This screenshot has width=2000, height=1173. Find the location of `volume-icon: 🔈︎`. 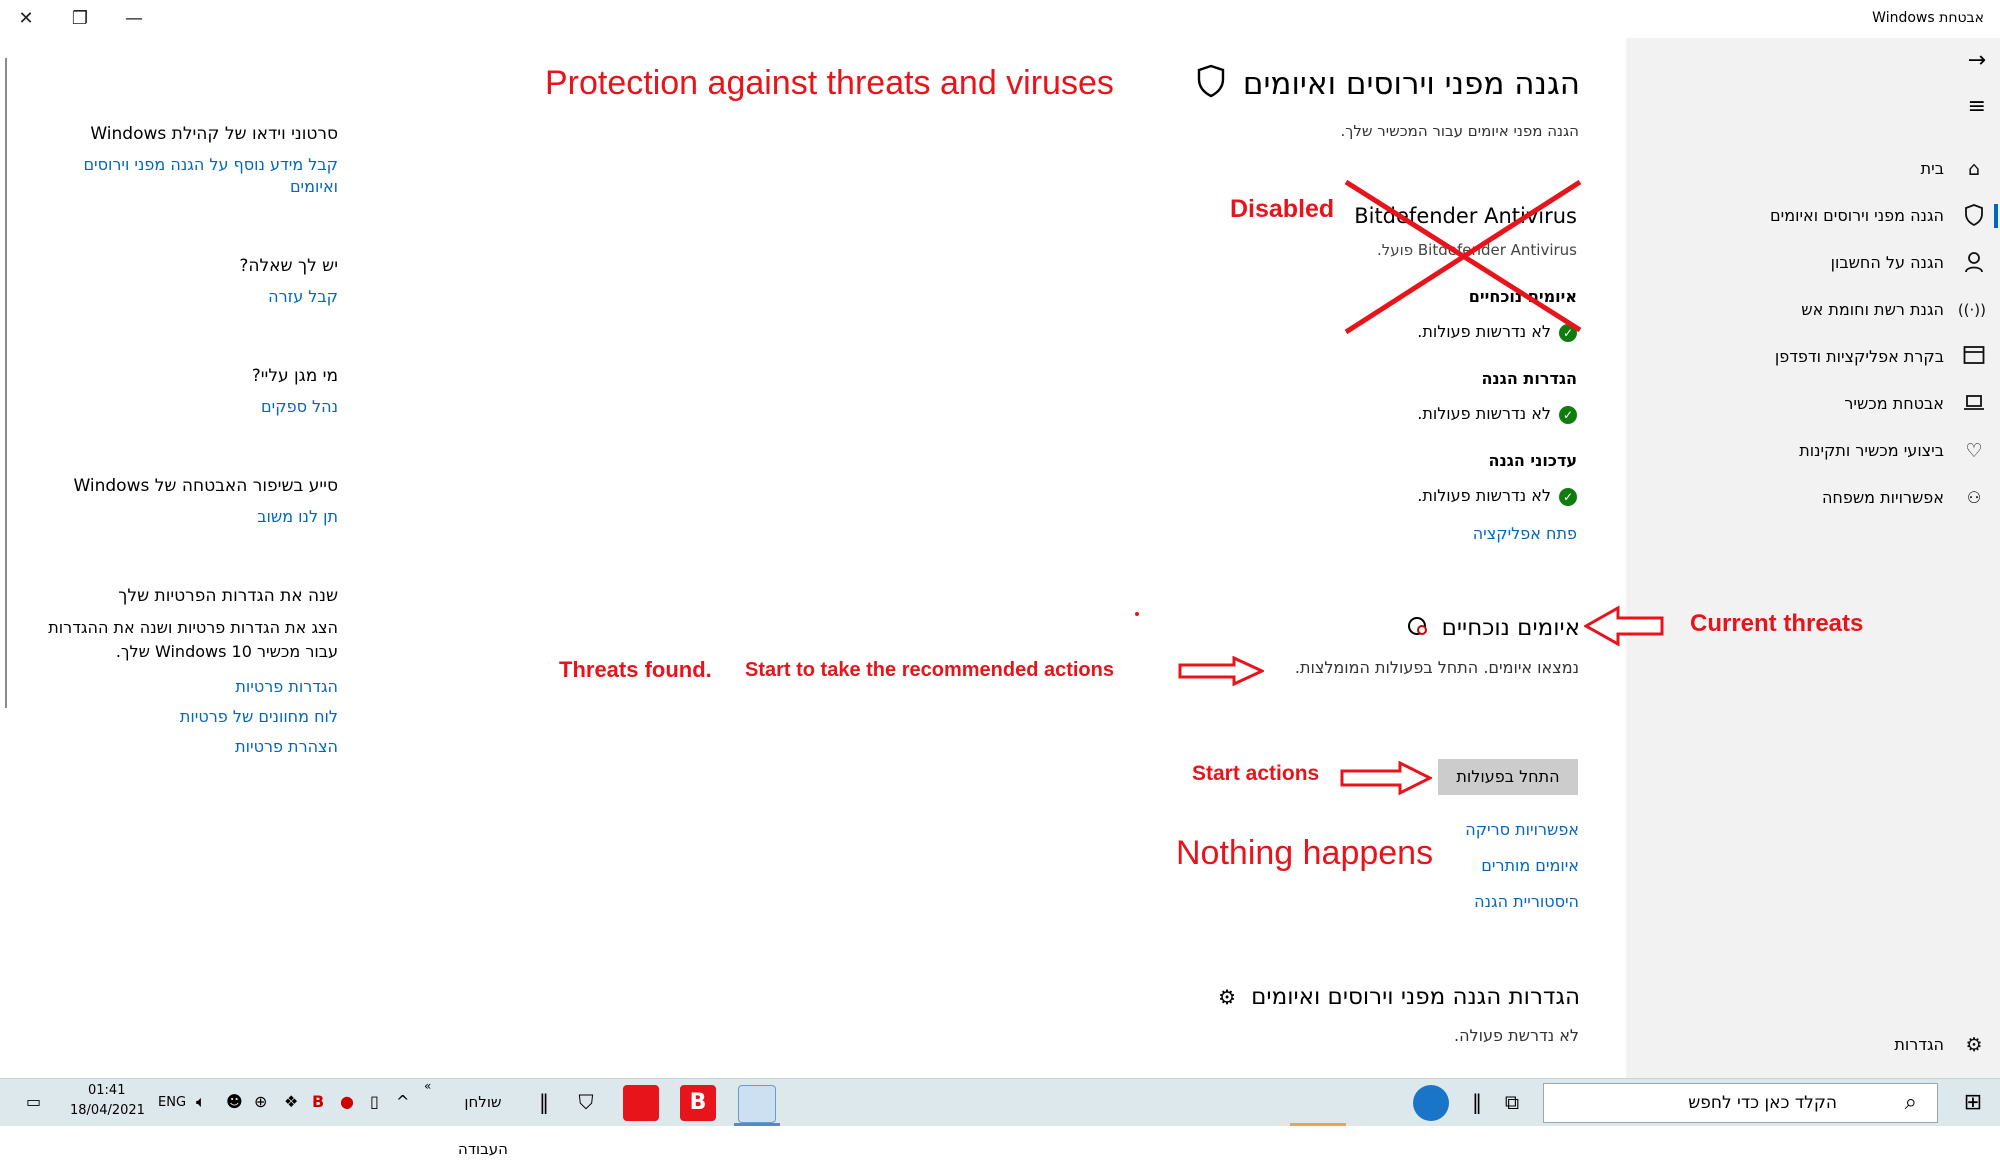

volume-icon: 🔈︎ is located at coordinates (201, 1102).